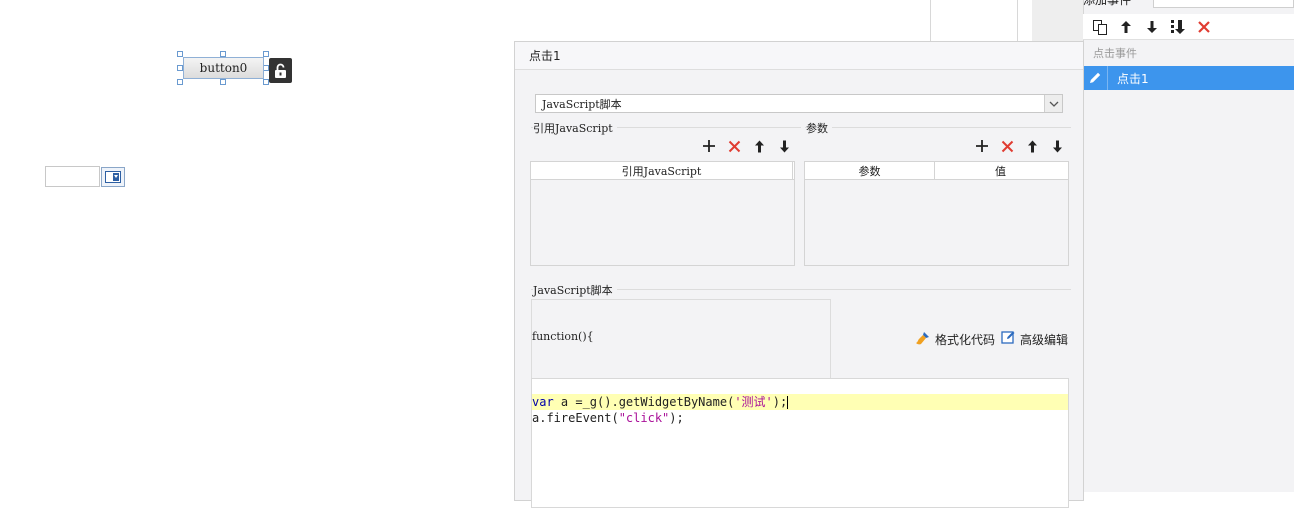 Image resolution: width=1294 pixels, height=508 pixels. Describe the element at coordinates (1095, 78) in the screenshot. I see `pencil-icon` at that location.